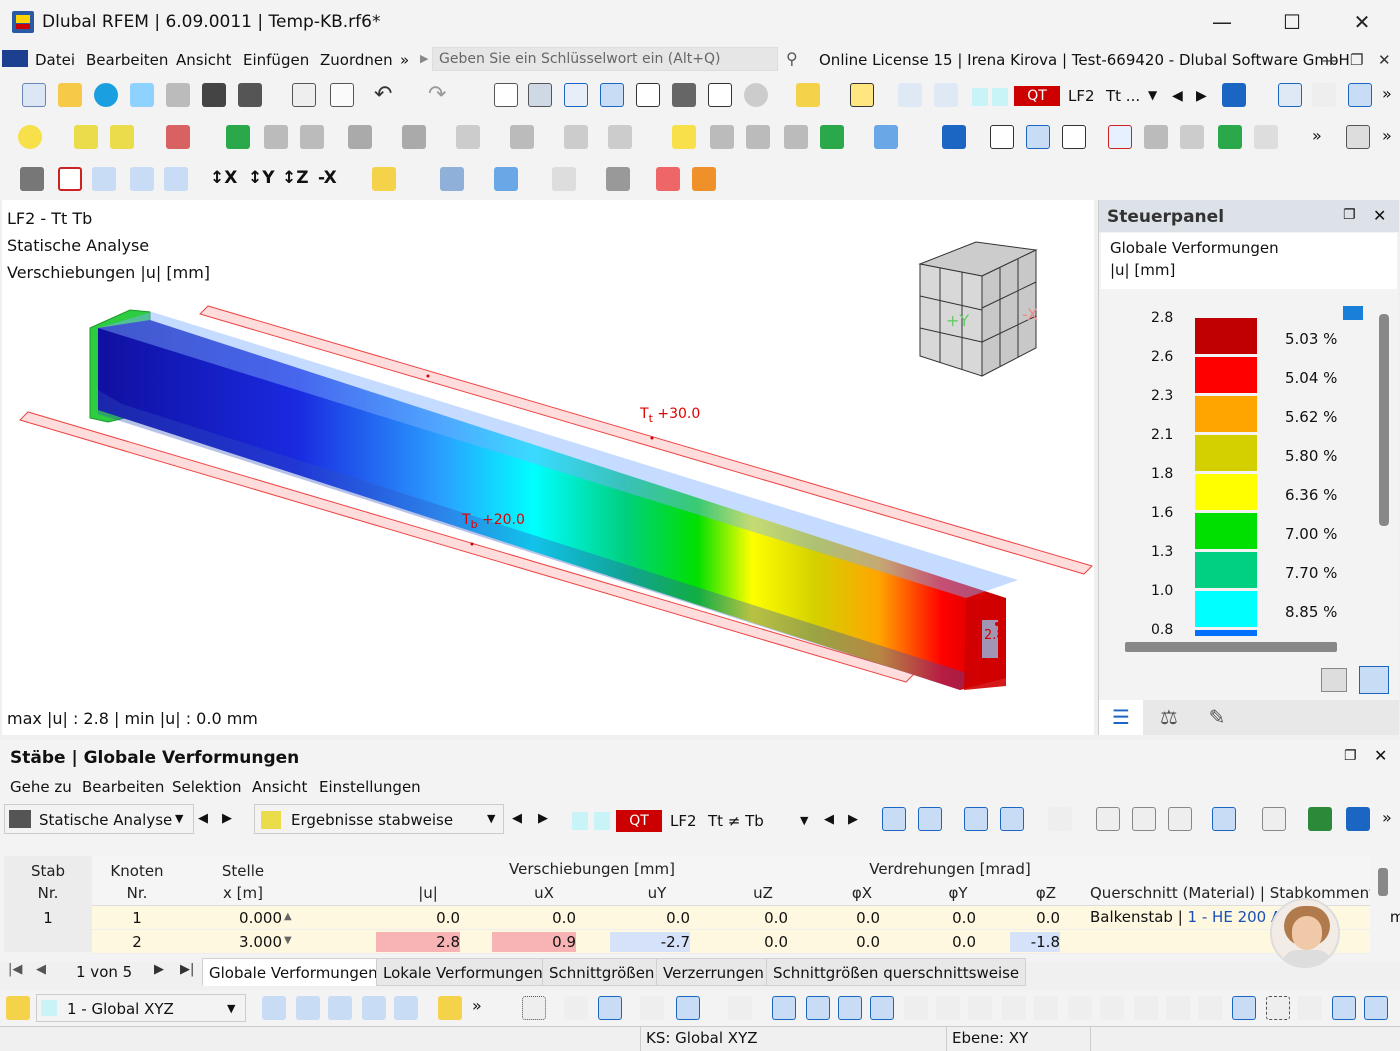  I want to click on cloud-icon, so click(106, 95).